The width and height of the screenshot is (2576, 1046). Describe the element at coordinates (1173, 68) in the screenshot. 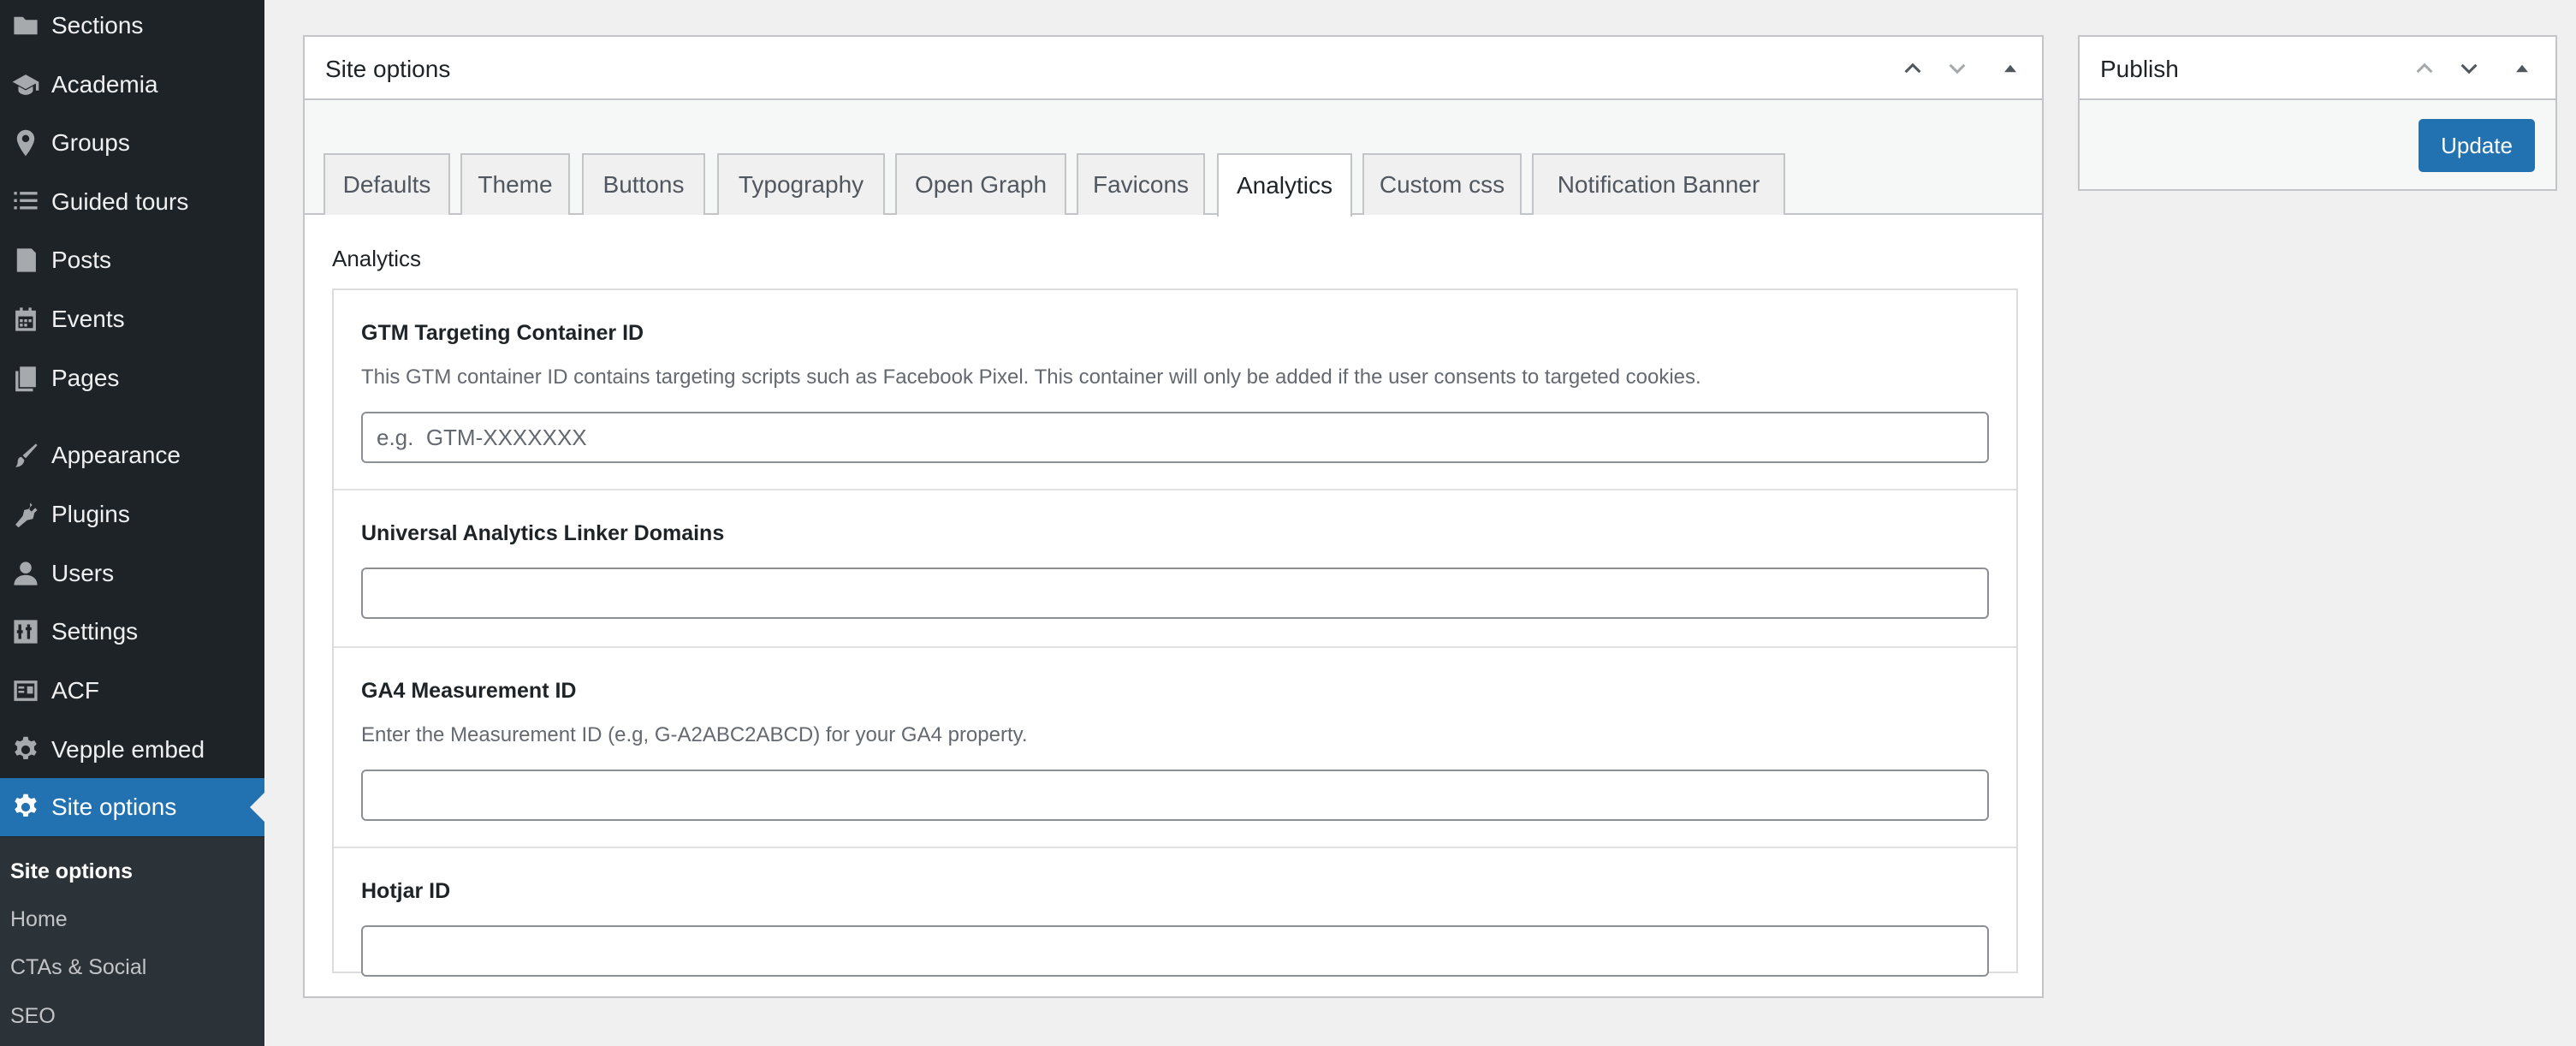

I see `metabox-header: Site options` at that location.